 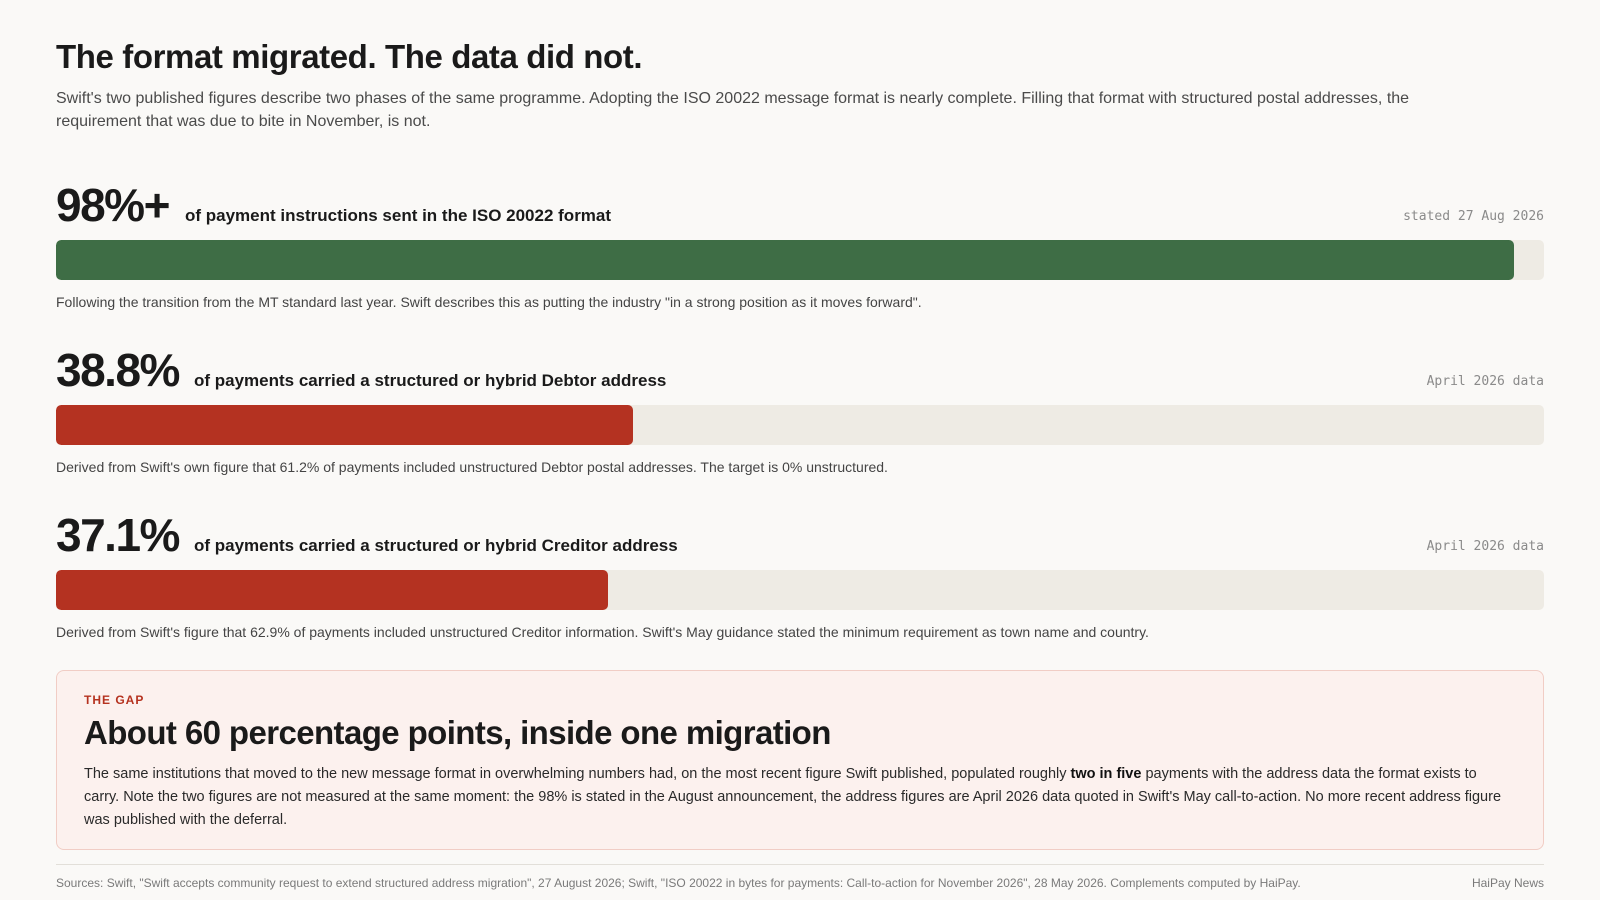 I want to click on footer-divider, so click(x=800, y=864).